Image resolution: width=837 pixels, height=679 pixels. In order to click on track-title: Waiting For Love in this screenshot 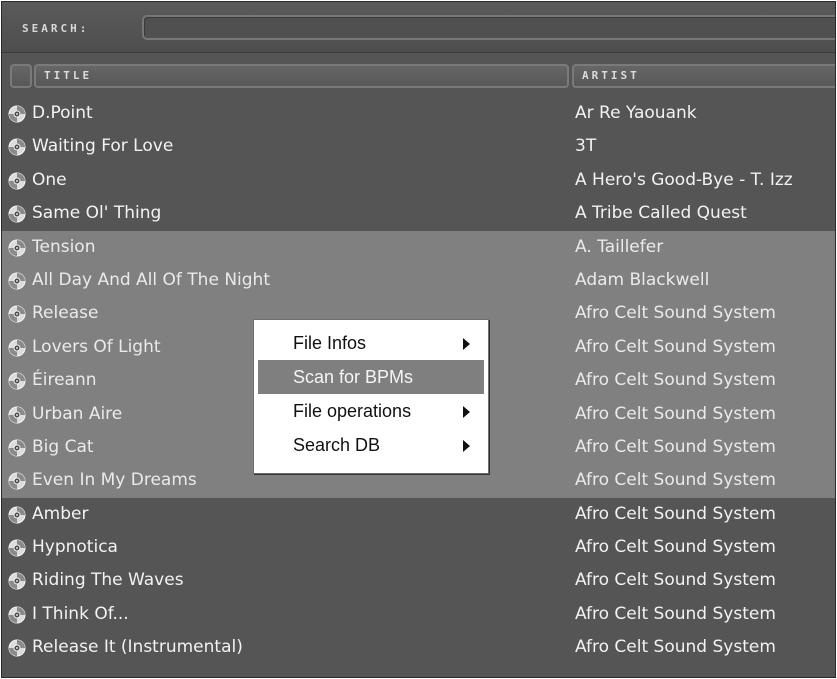, I will do `click(103, 146)`.